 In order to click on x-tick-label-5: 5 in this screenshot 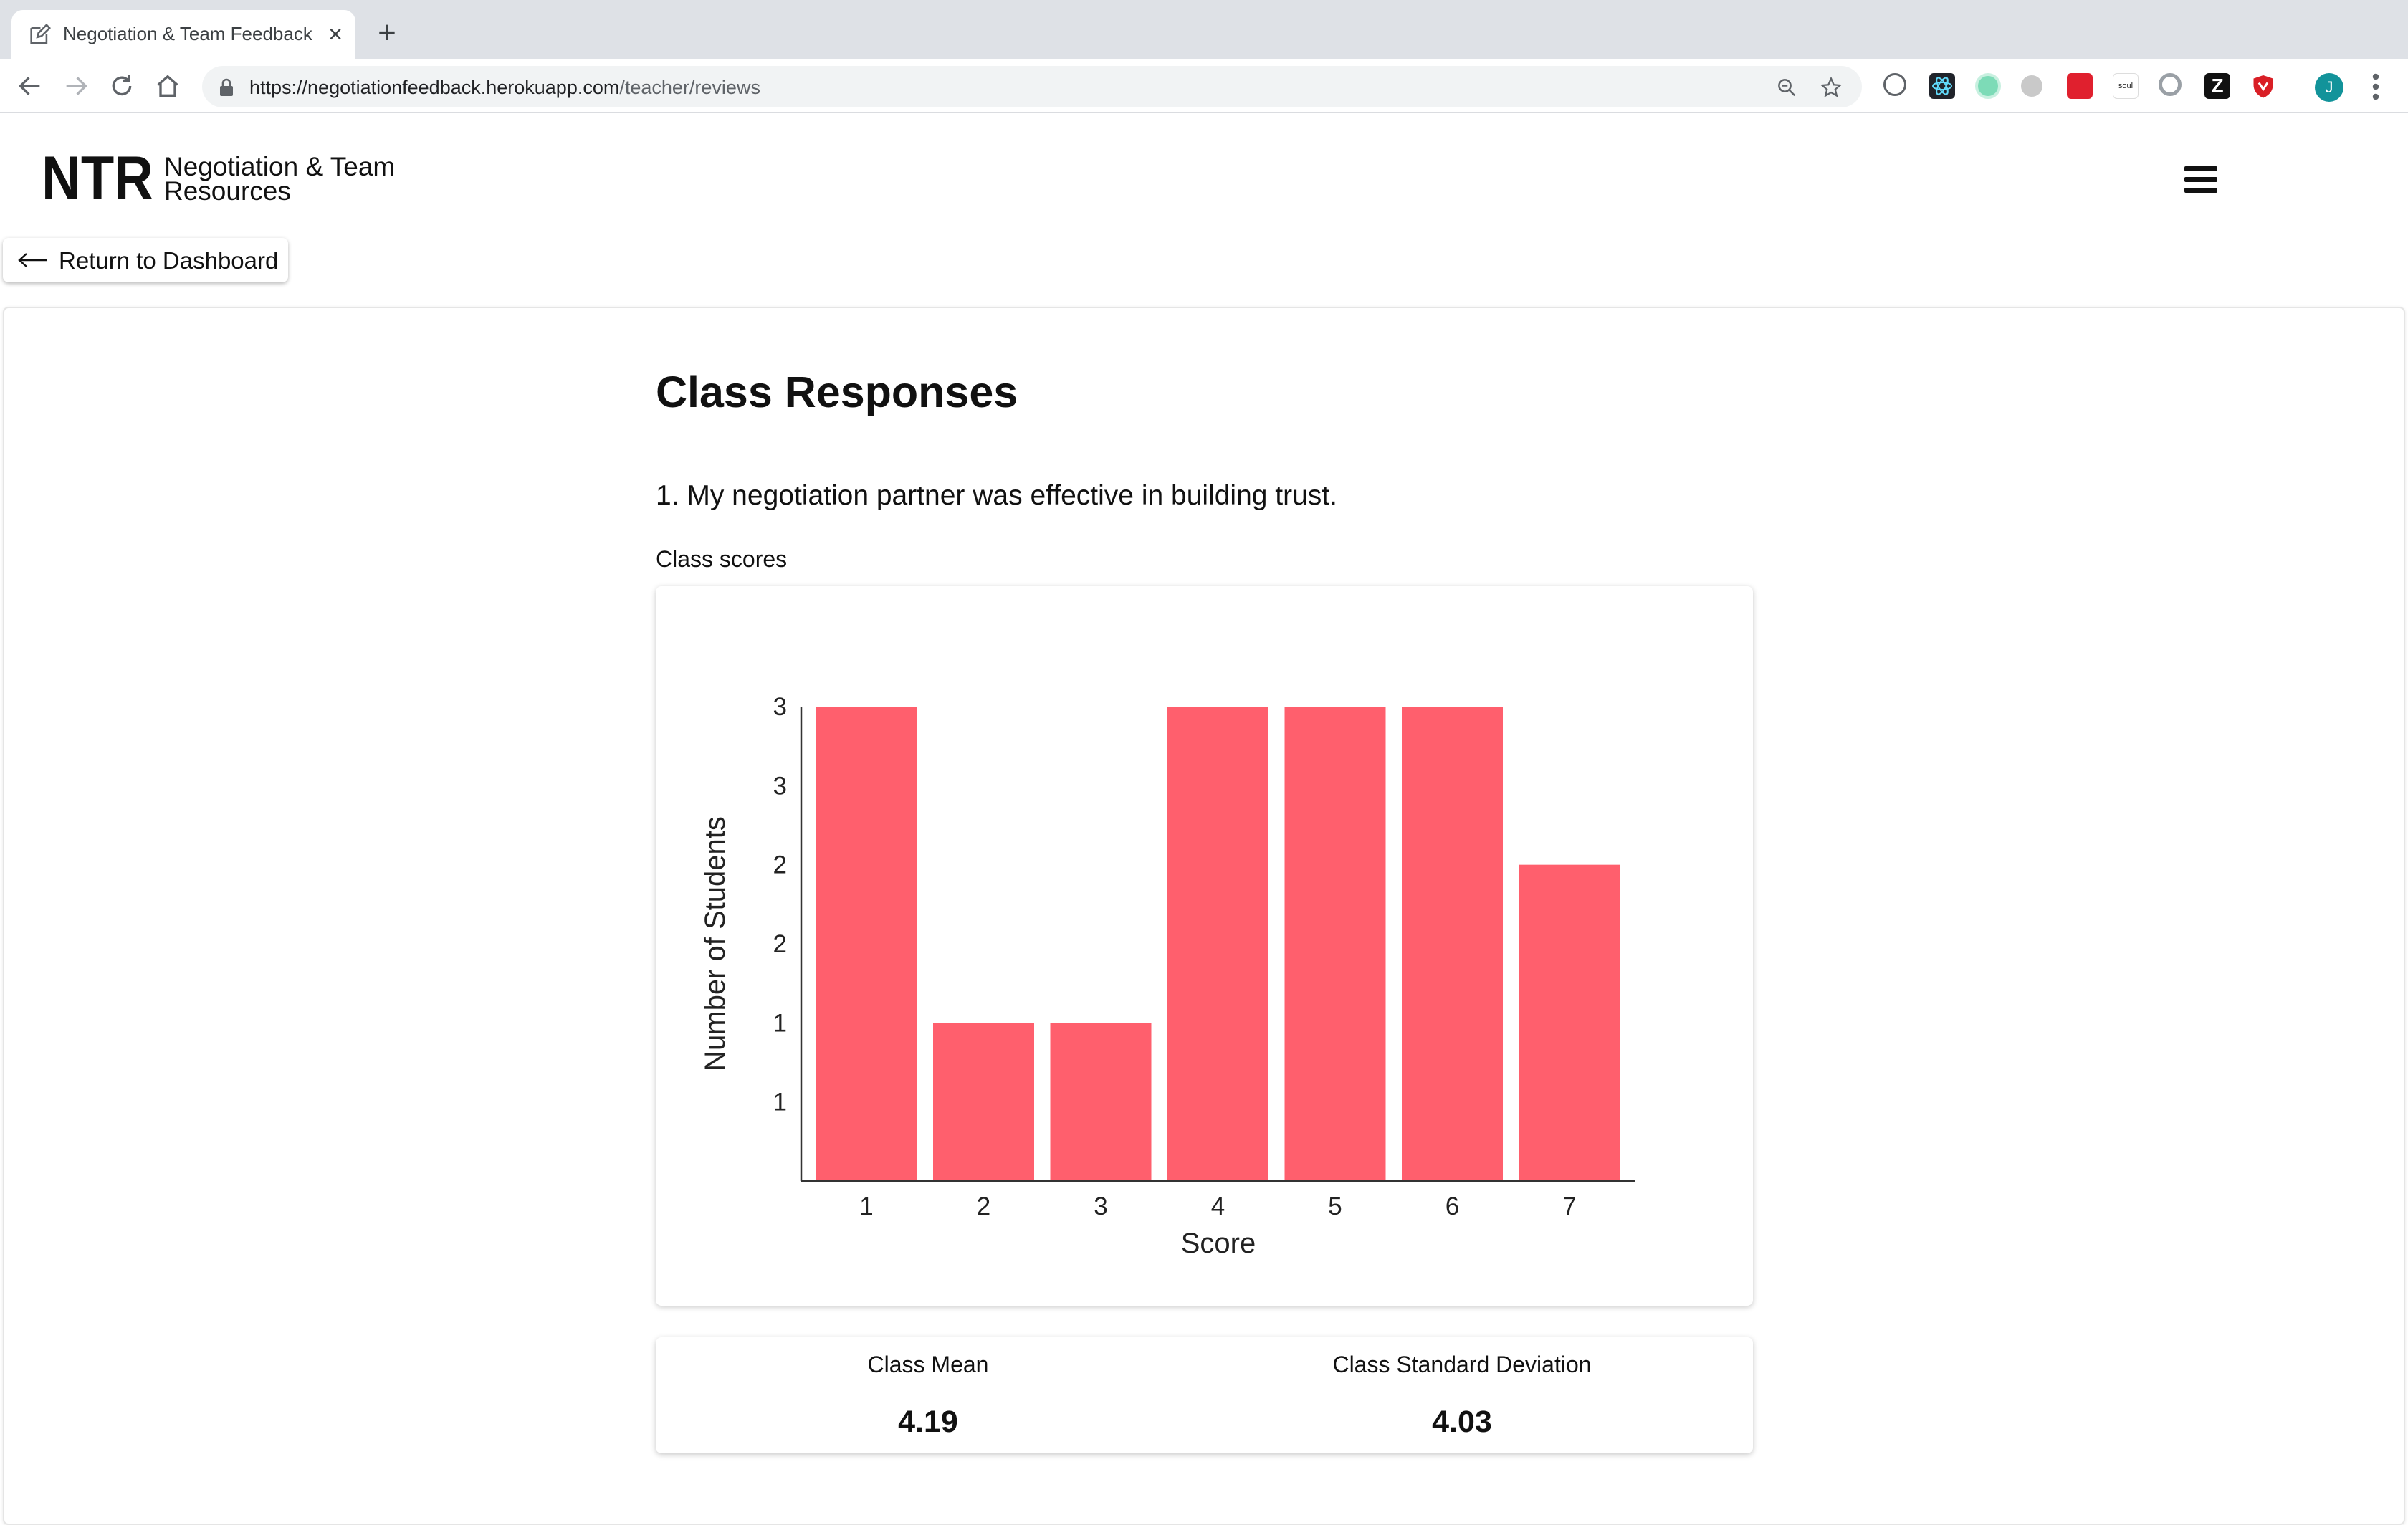, I will do `click(1335, 1206)`.